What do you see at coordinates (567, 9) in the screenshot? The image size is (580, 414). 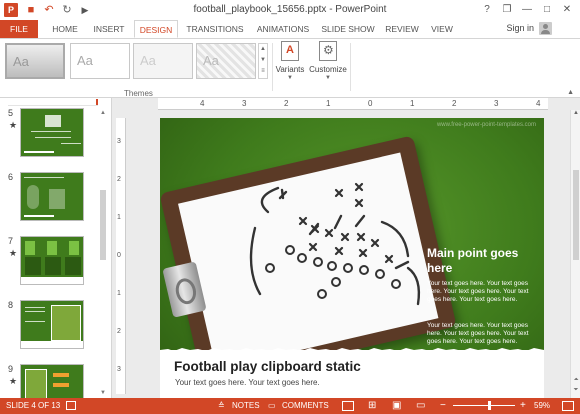 I see `close-button: ✕` at bounding box center [567, 9].